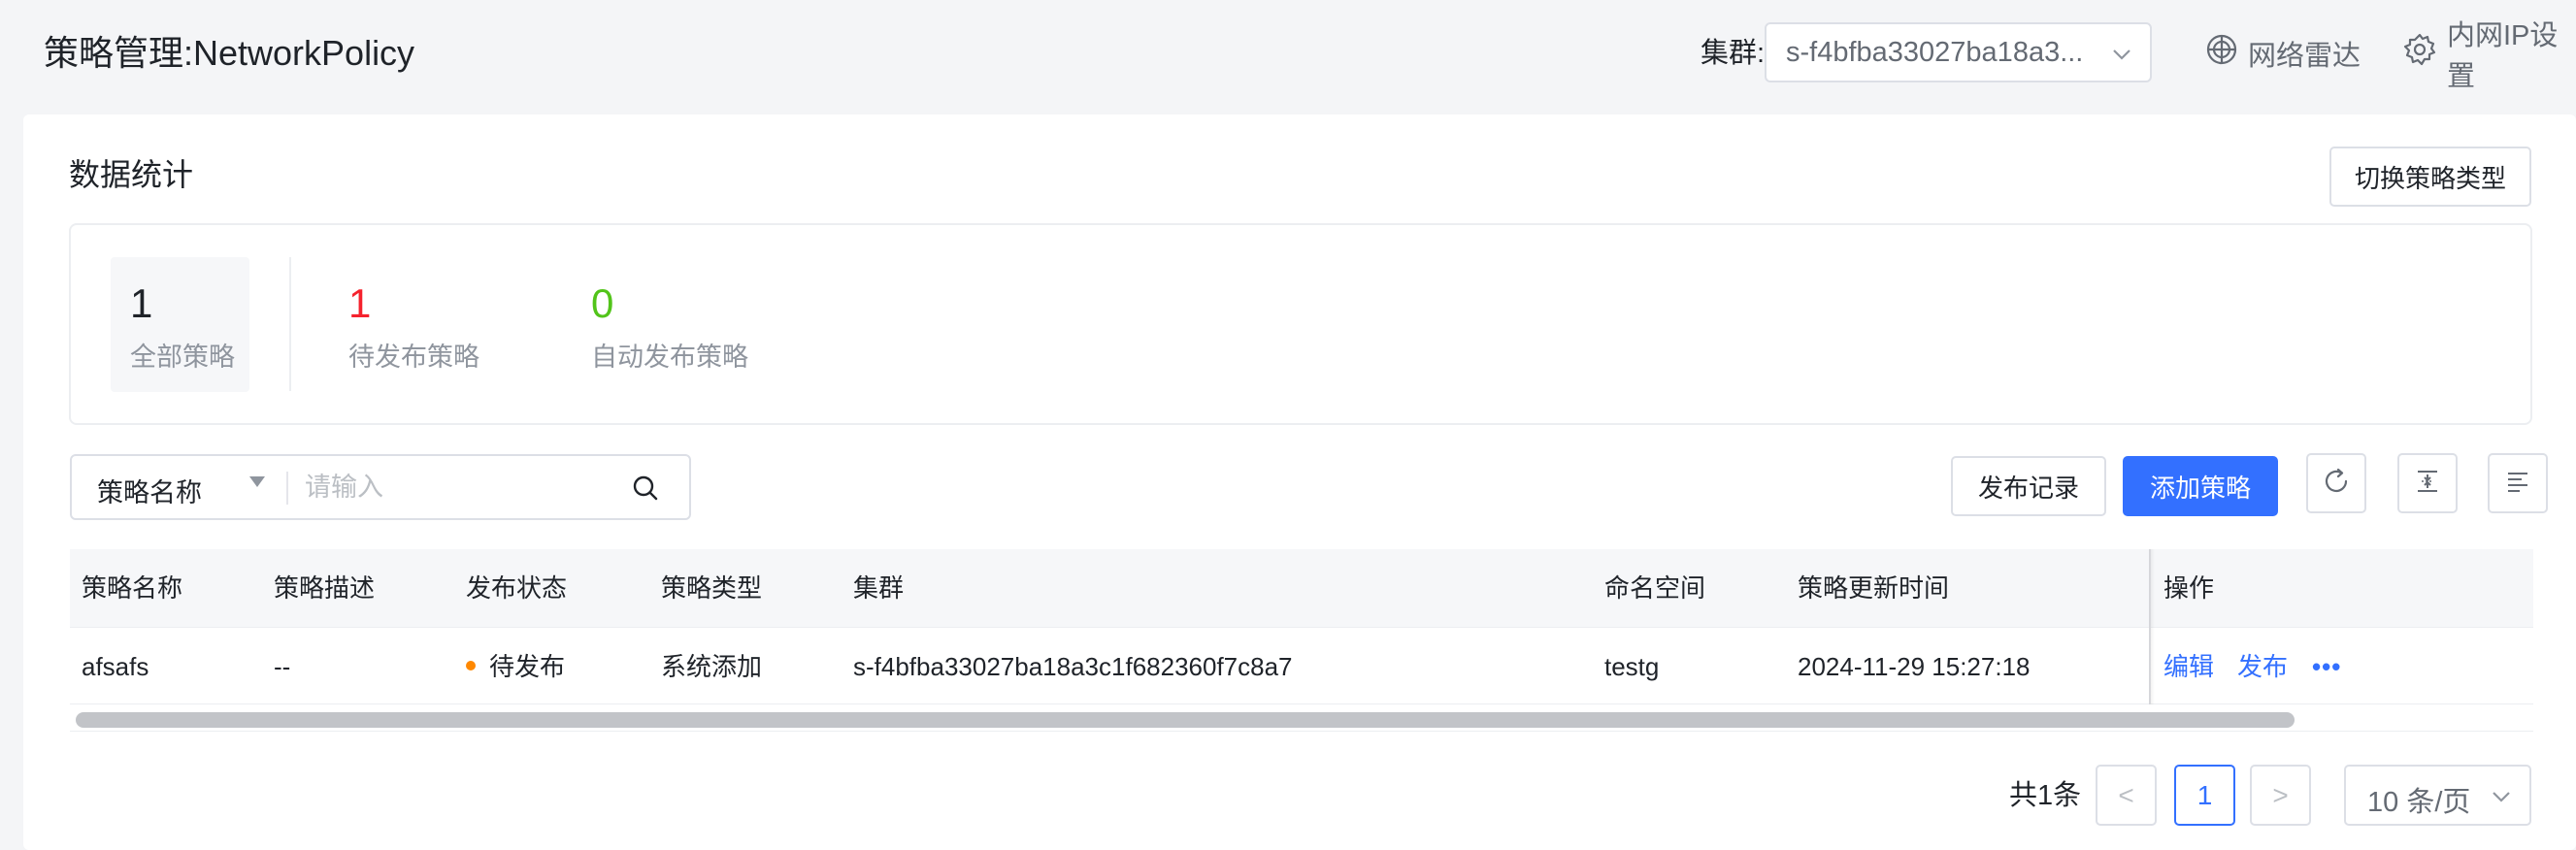  What do you see at coordinates (150, 490) in the screenshot?
I see `search-field-select: 策略名称` at bounding box center [150, 490].